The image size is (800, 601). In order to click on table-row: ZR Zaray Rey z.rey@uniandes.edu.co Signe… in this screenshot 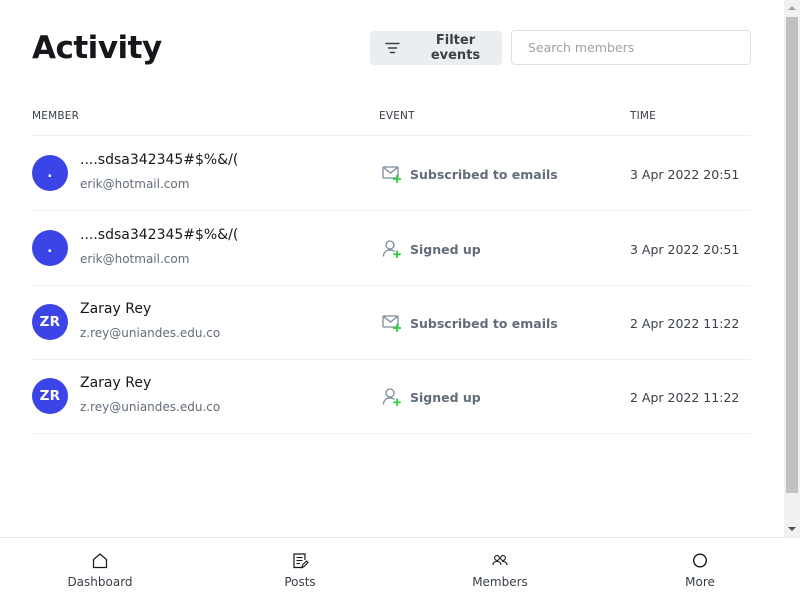, I will do `click(391, 396)`.